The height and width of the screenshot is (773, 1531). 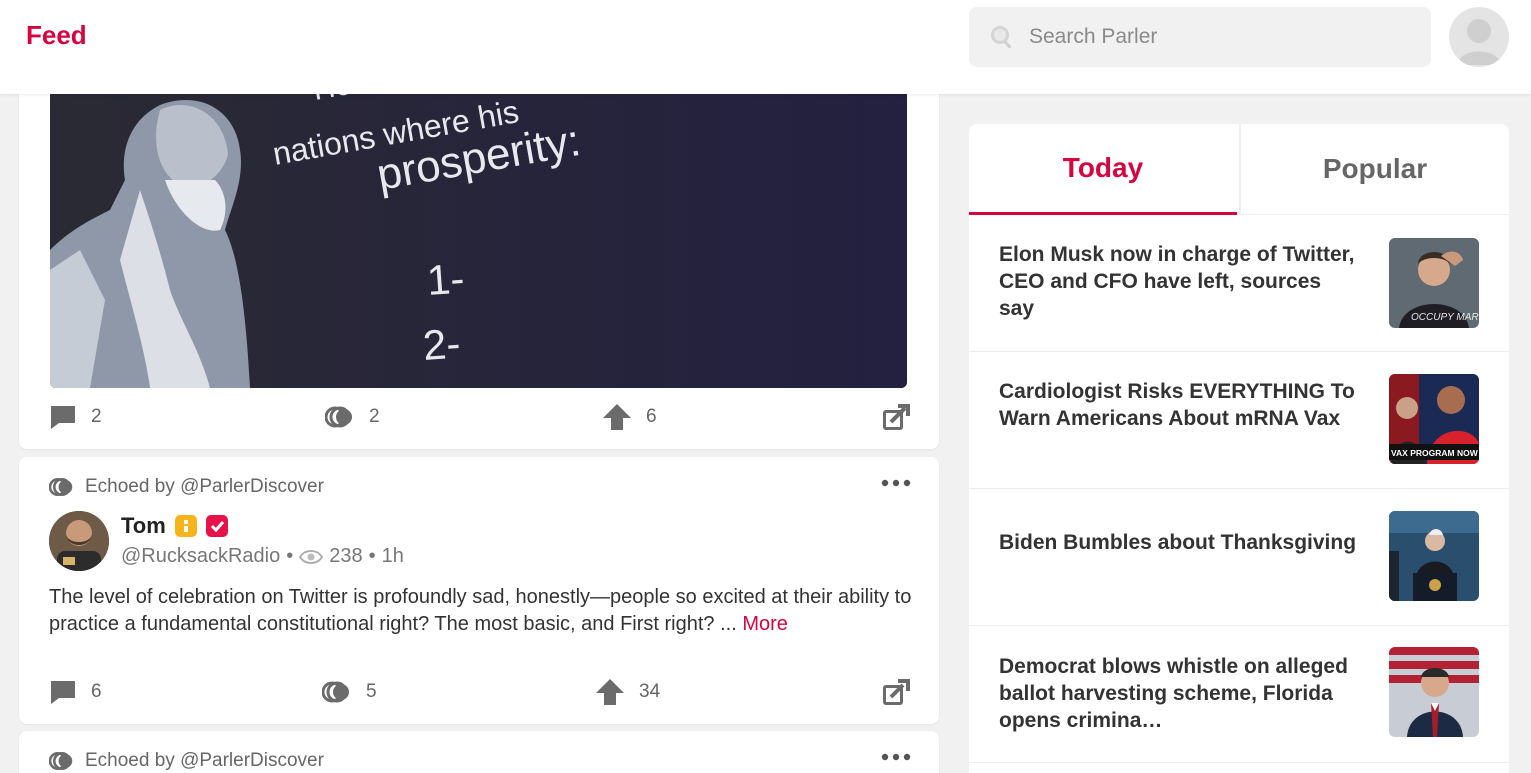 I want to click on news-thumbnail: VAX PROGRAM NOW, so click(x=1434, y=419).